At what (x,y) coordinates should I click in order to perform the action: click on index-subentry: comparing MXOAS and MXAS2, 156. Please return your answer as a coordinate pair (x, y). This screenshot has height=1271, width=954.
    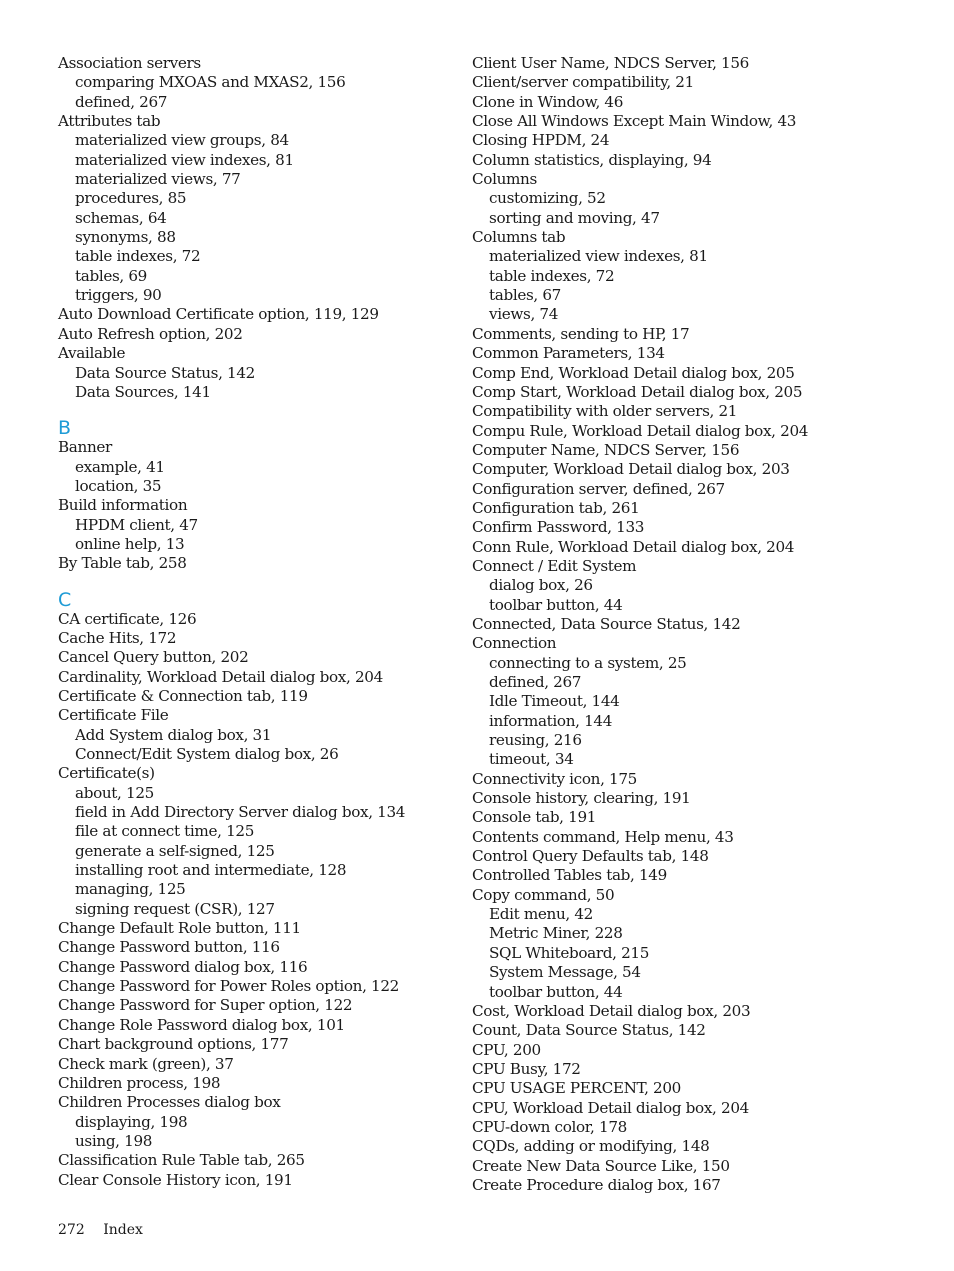
    Looking at the image, I should click on (210, 82).